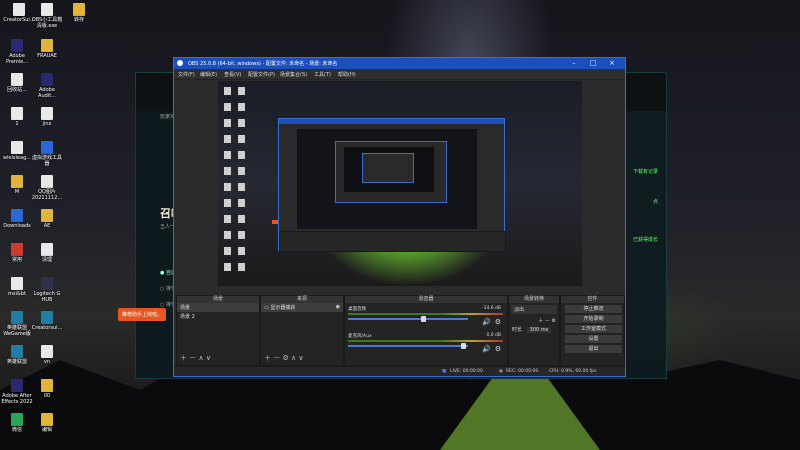  What do you see at coordinates (17, 257) in the screenshot?
I see `desktop-icon: 常用` at bounding box center [17, 257].